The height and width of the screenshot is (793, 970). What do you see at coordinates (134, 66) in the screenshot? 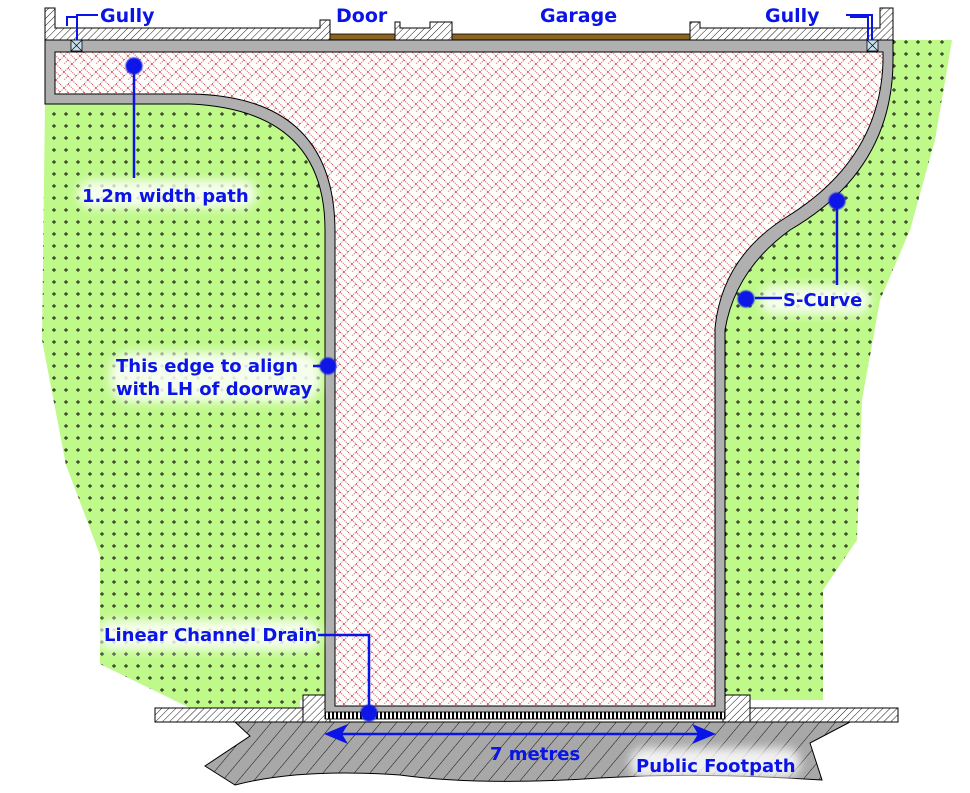
I see `callout-dot-path-width` at bounding box center [134, 66].